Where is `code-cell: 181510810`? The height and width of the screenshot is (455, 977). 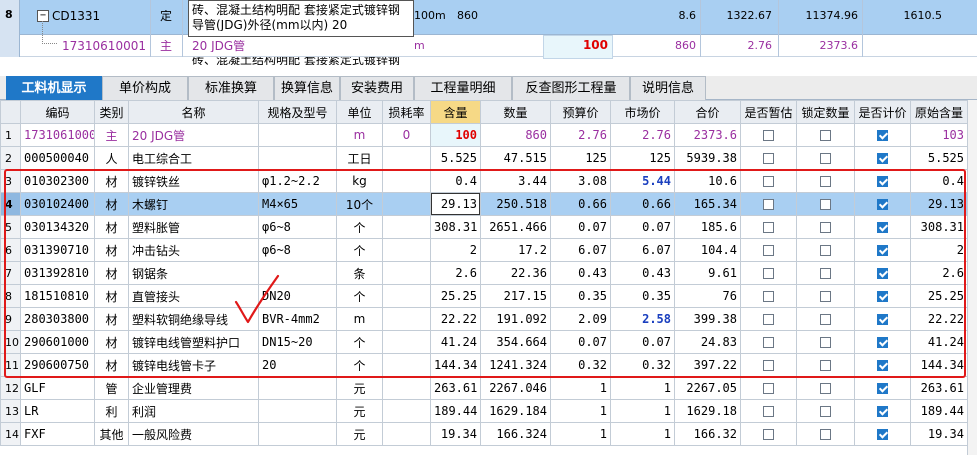
code-cell: 181510810 is located at coordinates (57, 296).